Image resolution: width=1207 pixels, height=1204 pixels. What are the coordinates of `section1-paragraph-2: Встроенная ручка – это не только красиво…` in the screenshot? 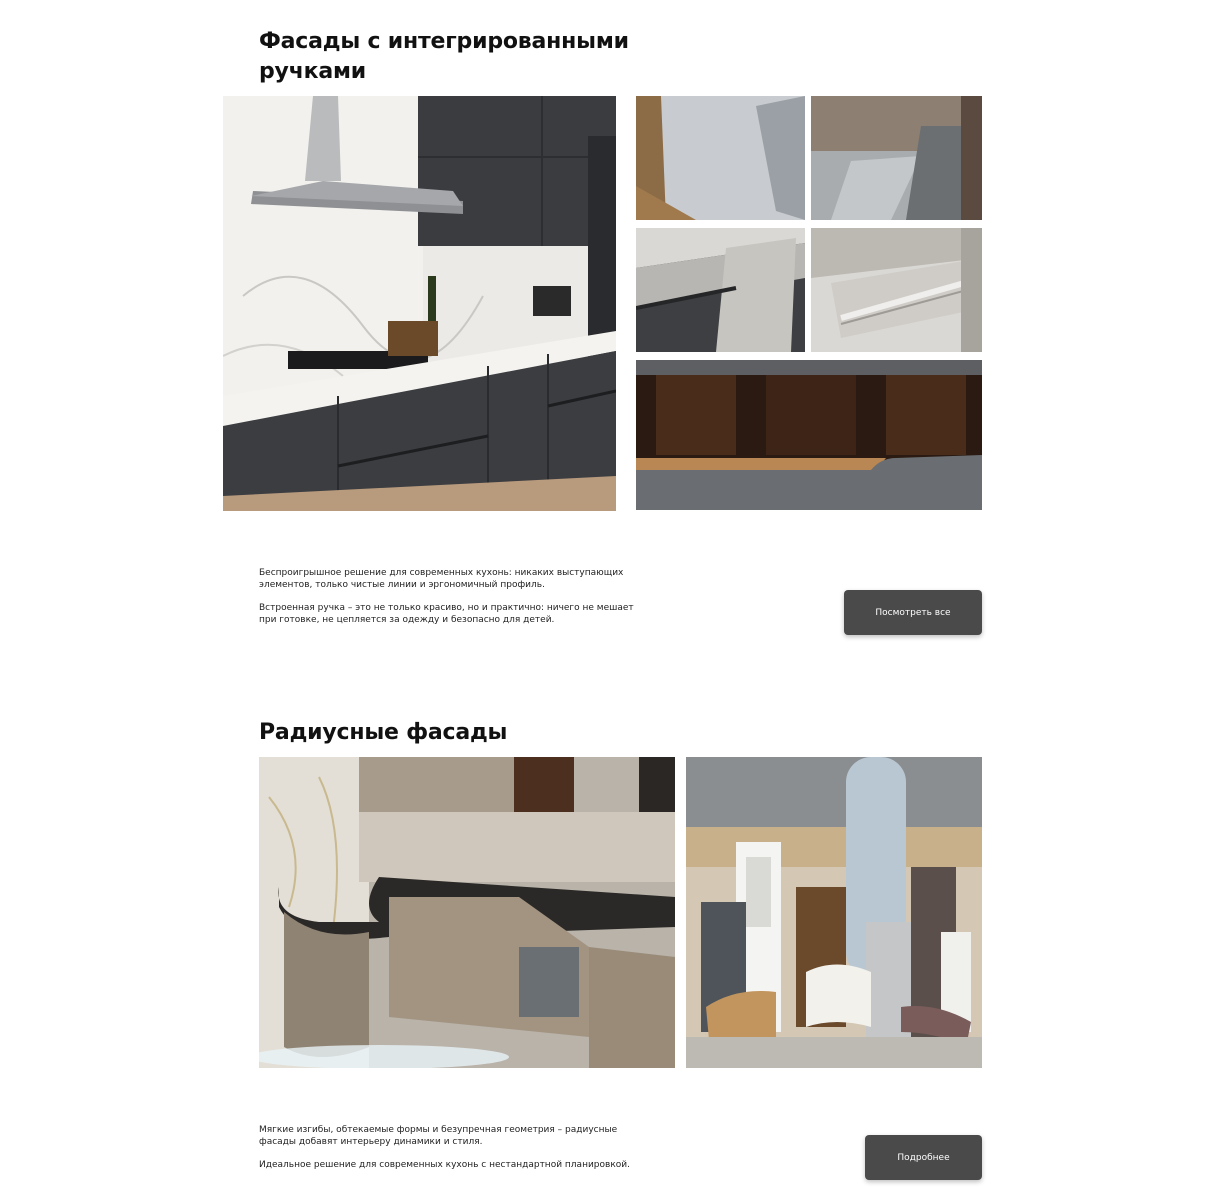 It's located at (446, 614).